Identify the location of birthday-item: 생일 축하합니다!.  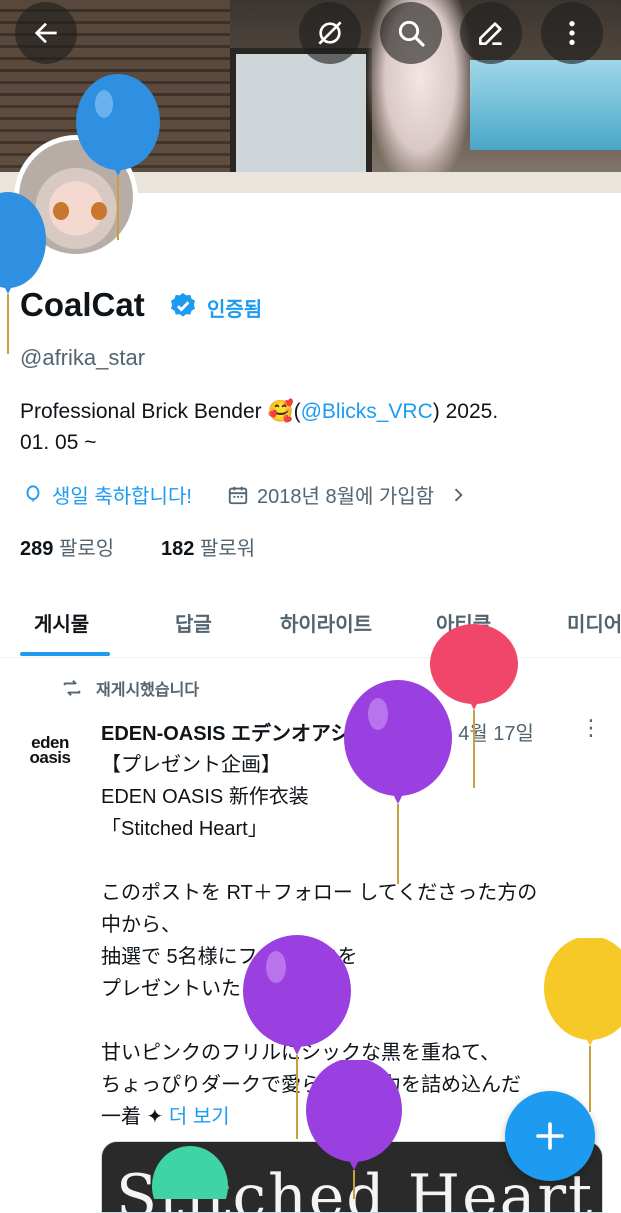
(107, 494).